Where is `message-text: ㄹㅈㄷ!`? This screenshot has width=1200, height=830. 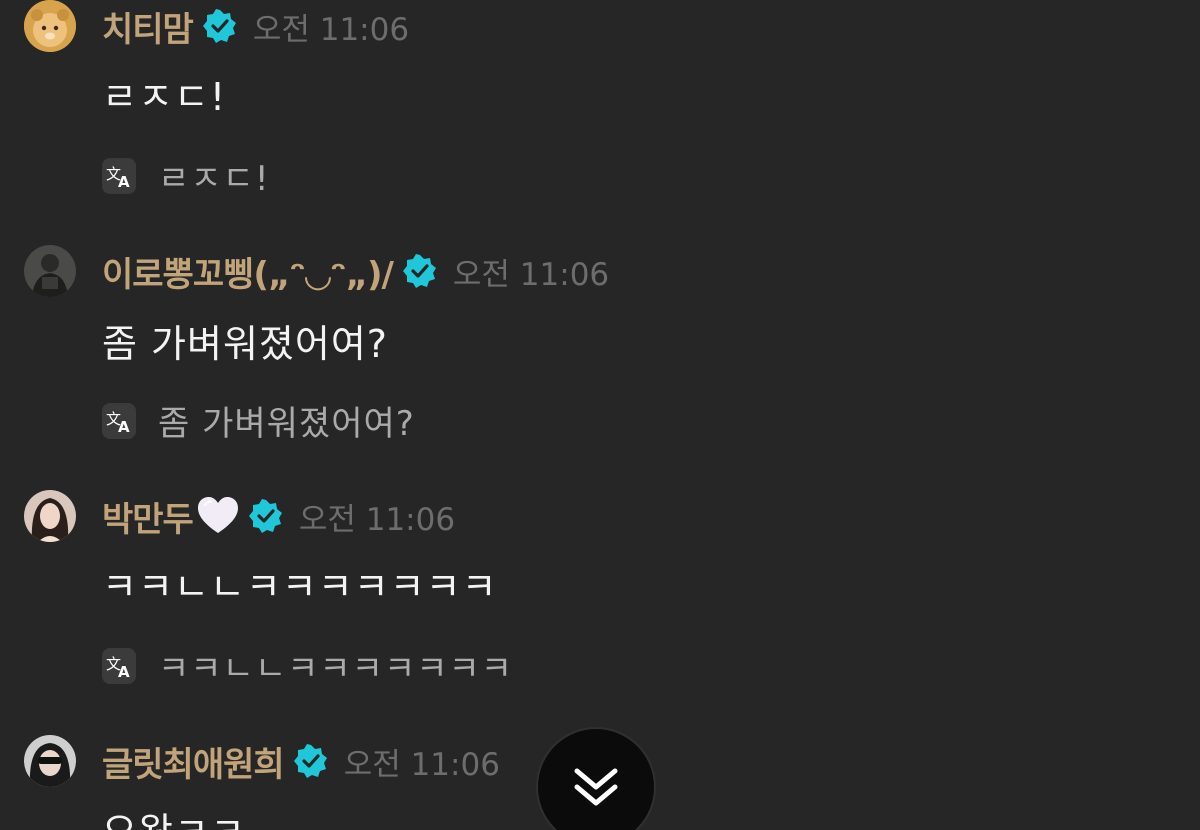 message-text: ㄹㅈㄷ! is located at coordinates (164, 97).